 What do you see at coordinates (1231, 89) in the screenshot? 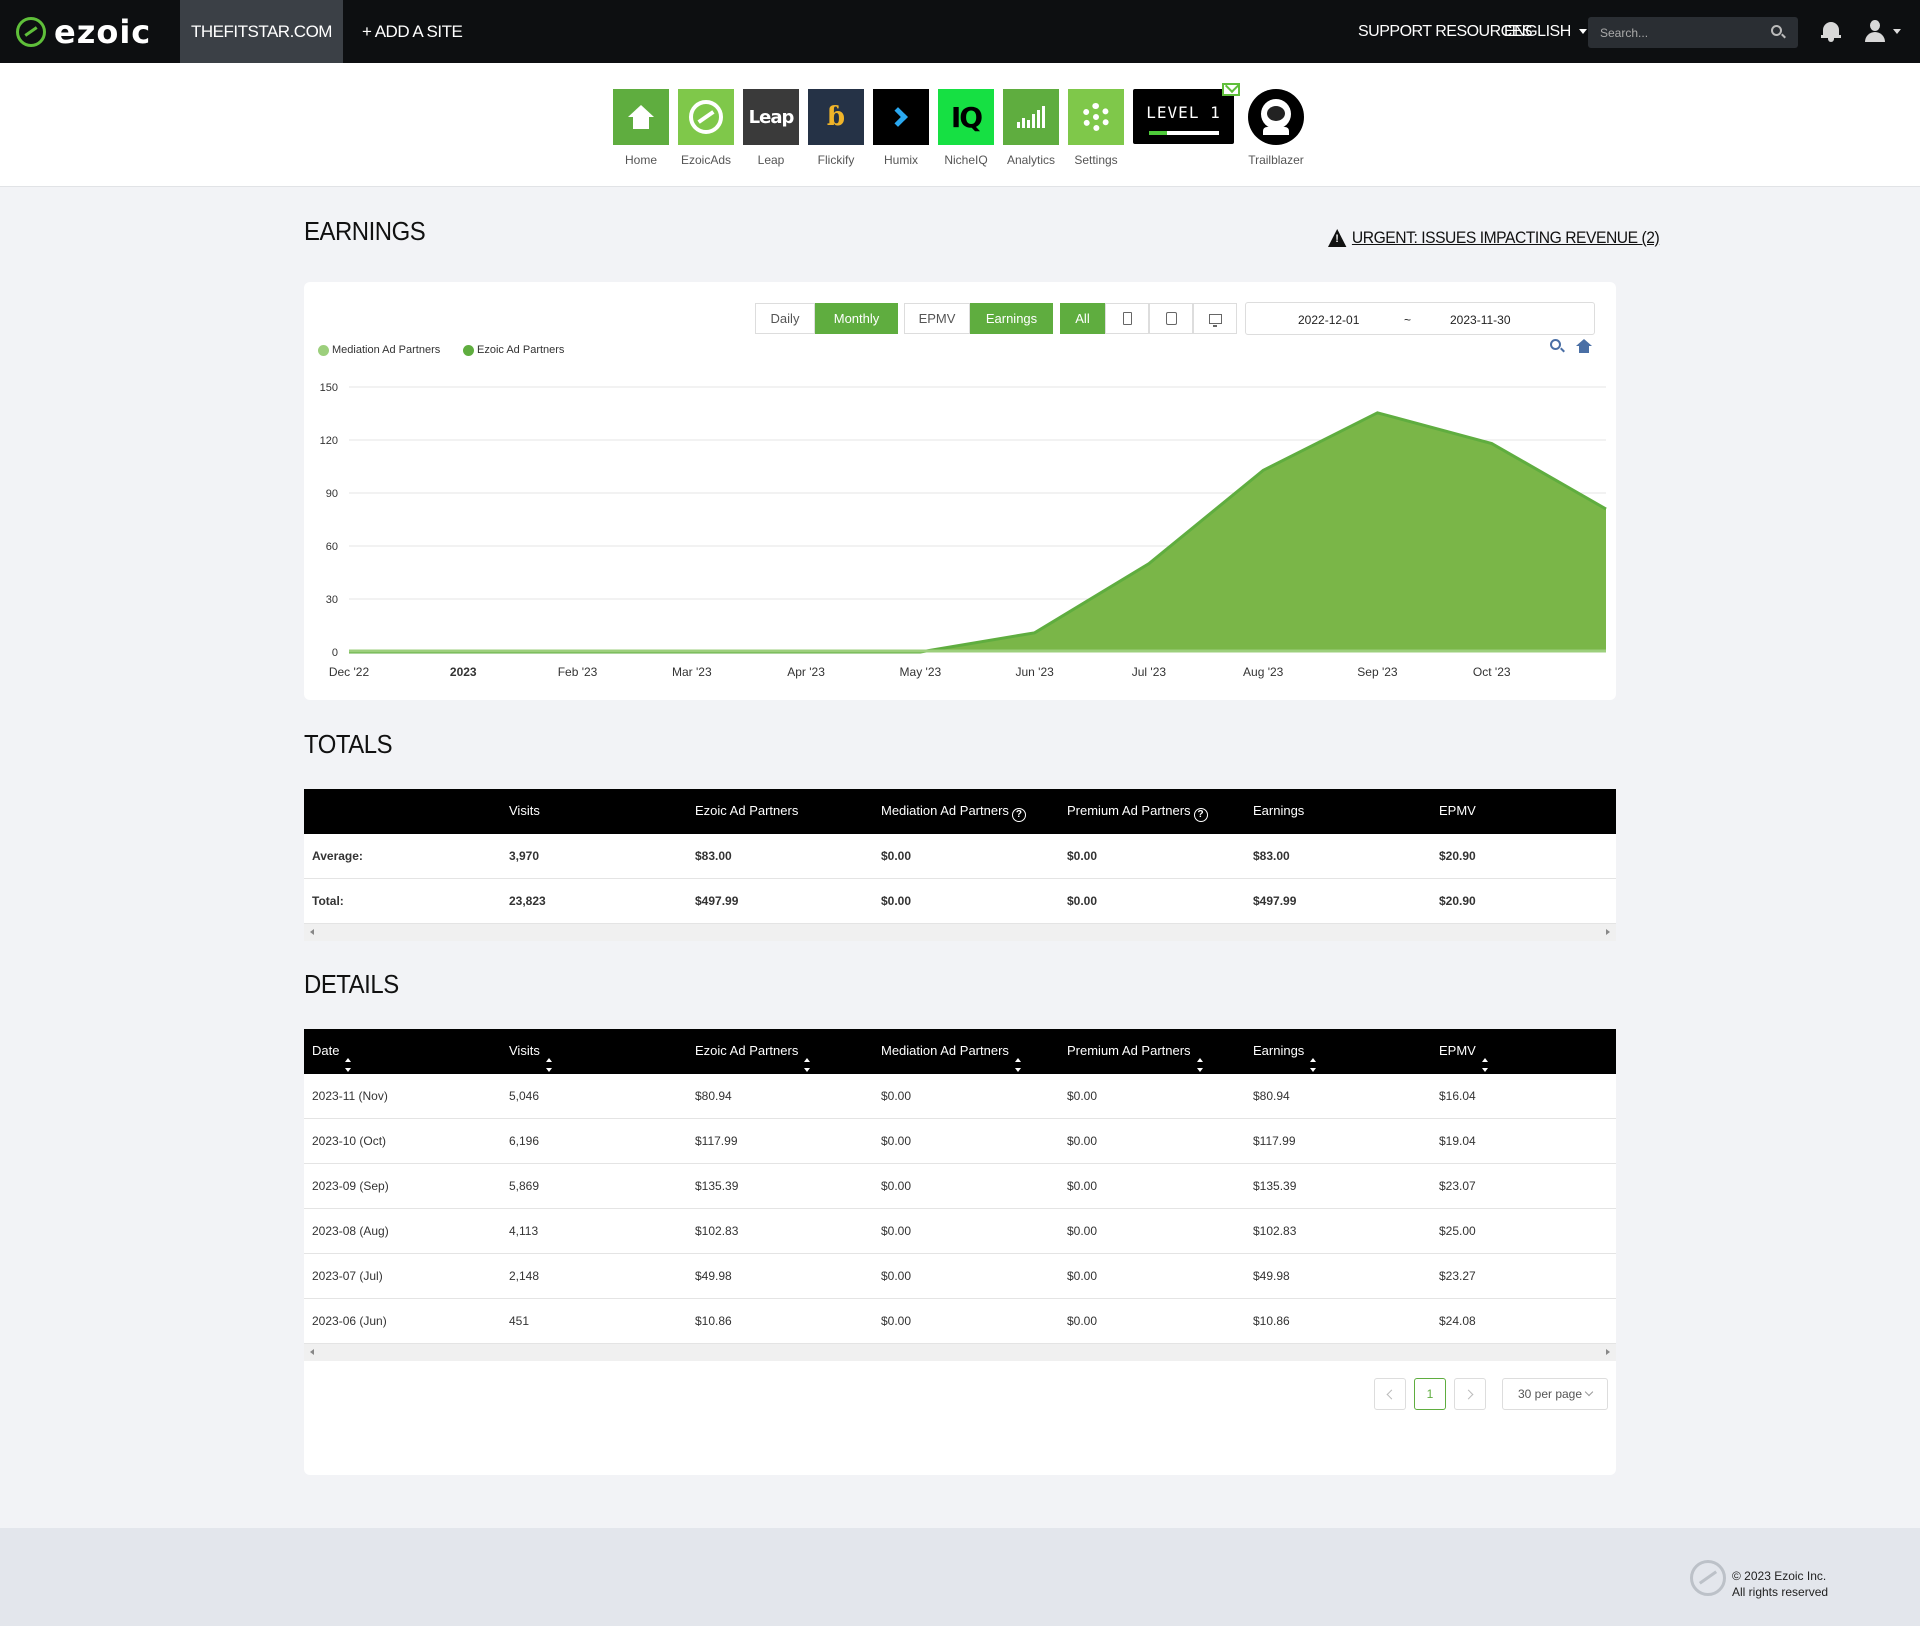
I see `mail-icon` at bounding box center [1231, 89].